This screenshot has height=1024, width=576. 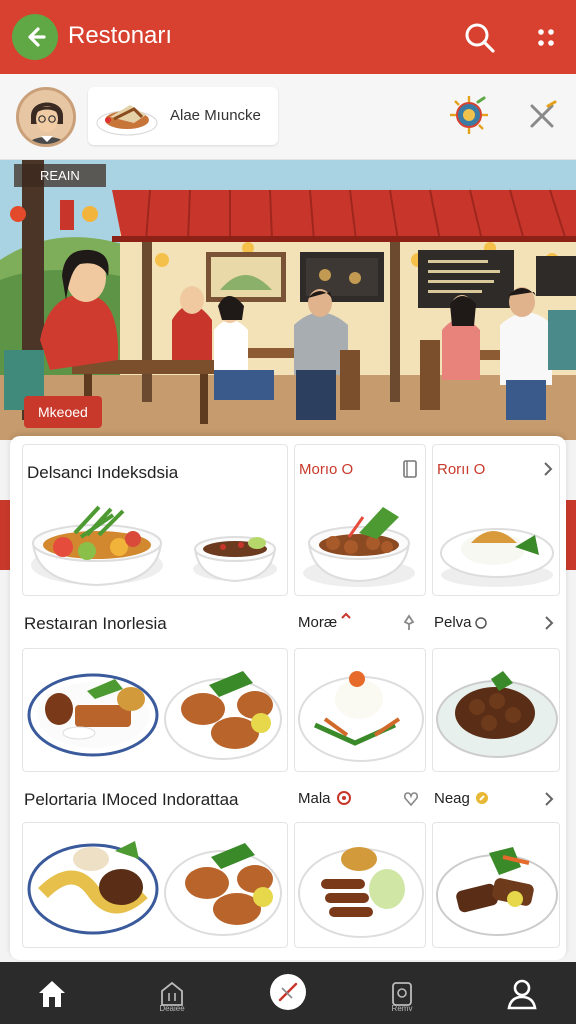 I want to click on hero-tag: RЕΑΙΝ, so click(x=60, y=175).